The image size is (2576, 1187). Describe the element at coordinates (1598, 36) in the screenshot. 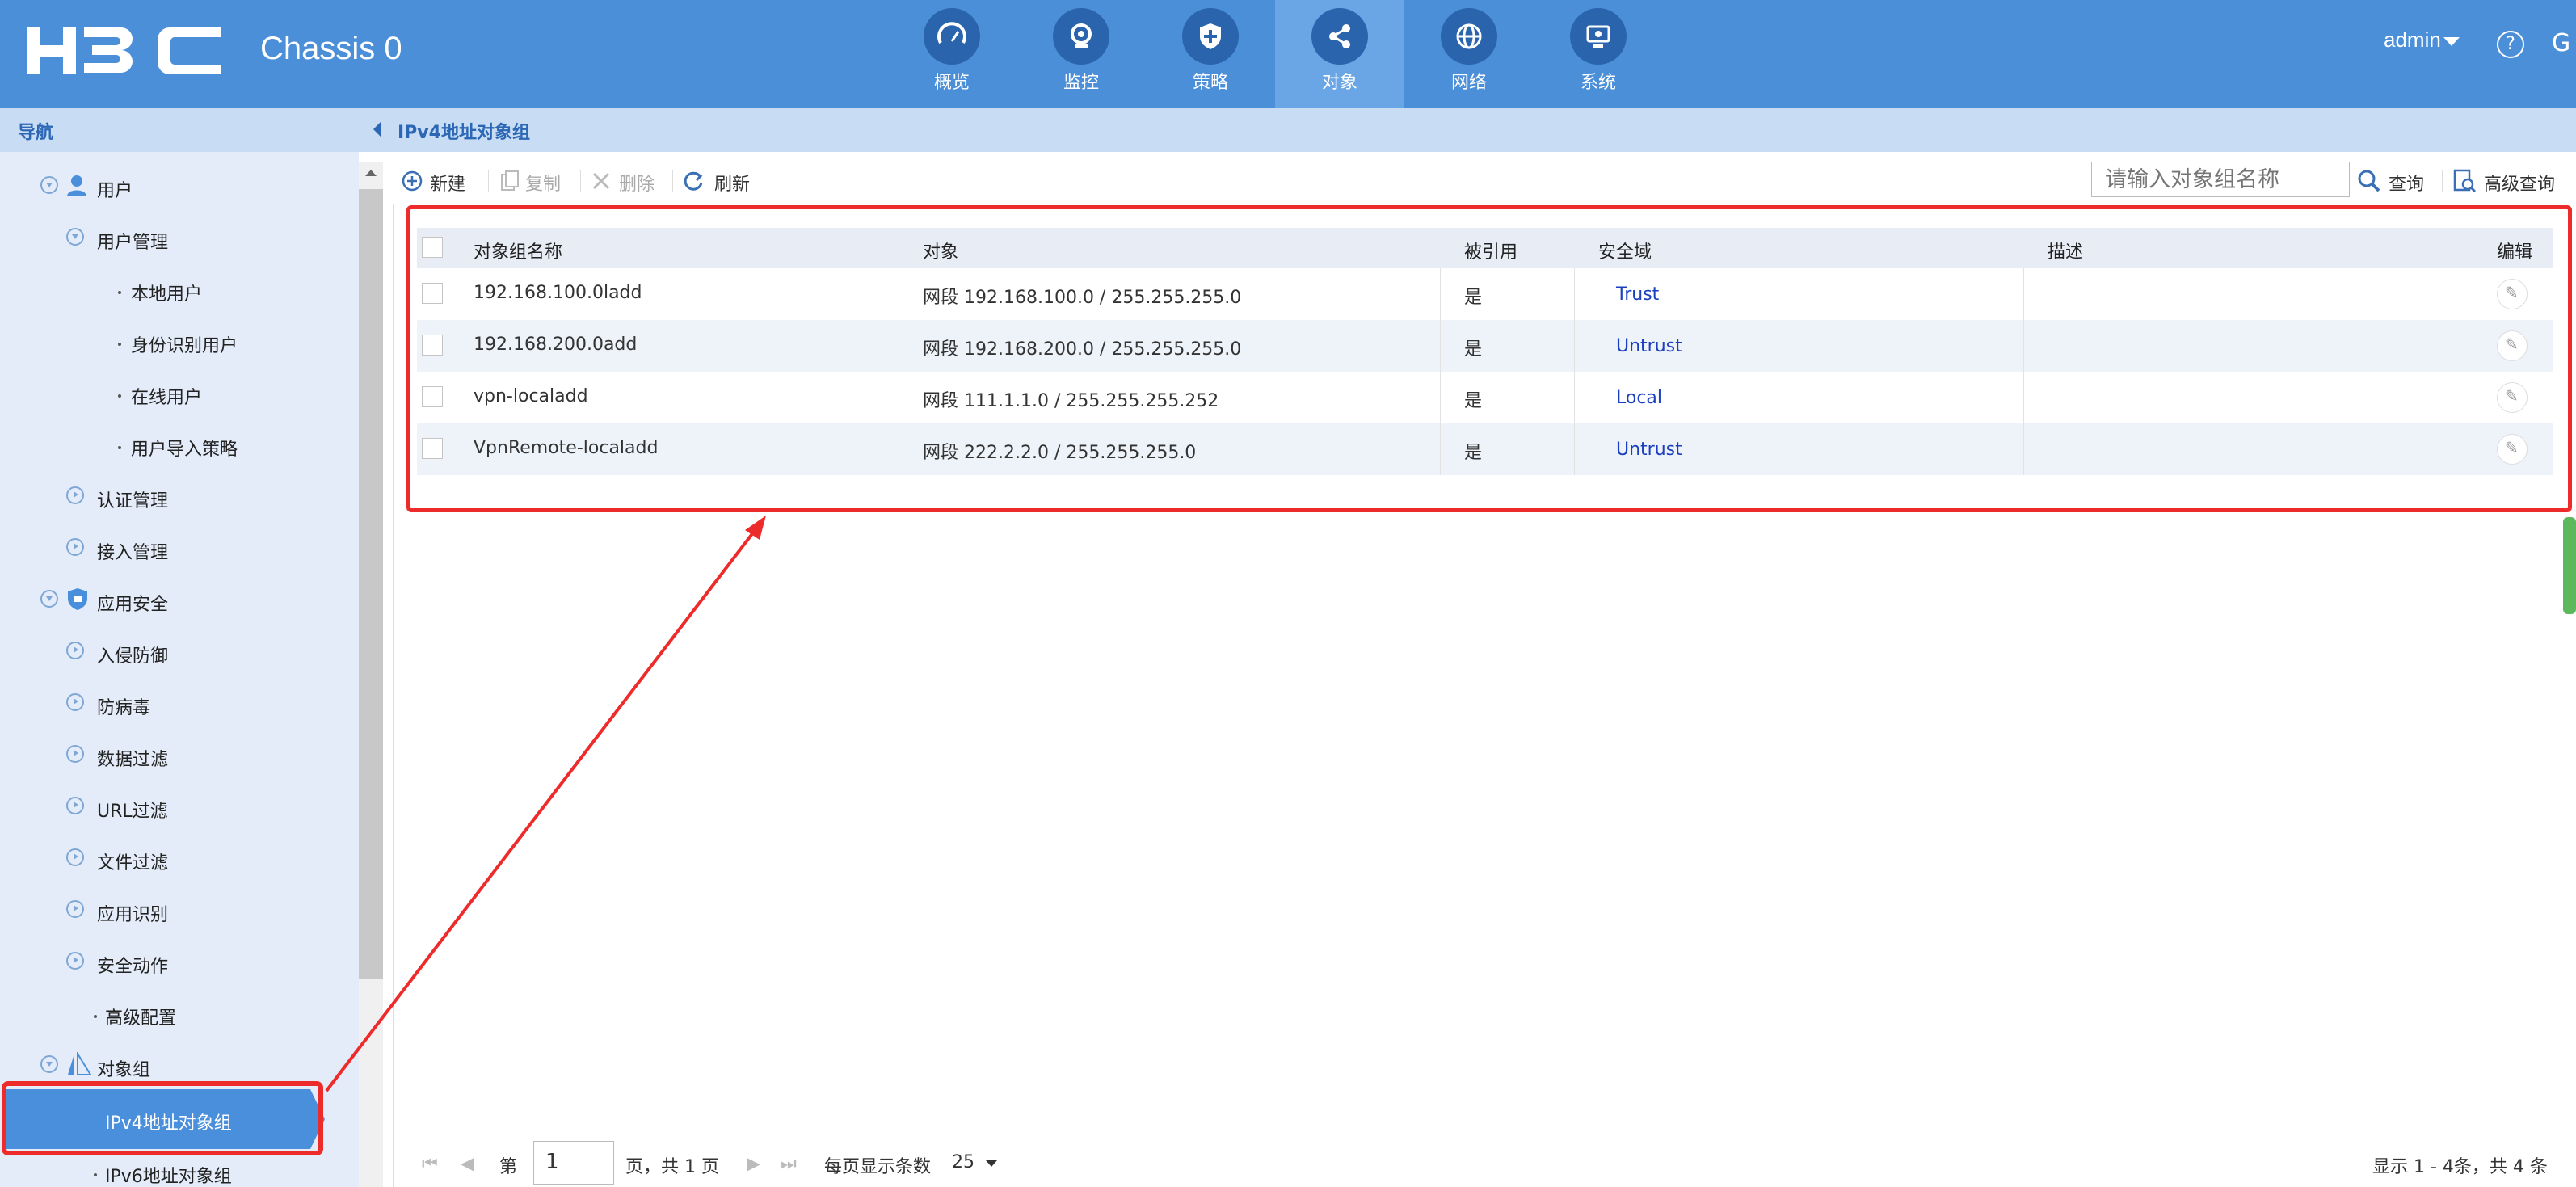

I see `monitor-icon` at that location.